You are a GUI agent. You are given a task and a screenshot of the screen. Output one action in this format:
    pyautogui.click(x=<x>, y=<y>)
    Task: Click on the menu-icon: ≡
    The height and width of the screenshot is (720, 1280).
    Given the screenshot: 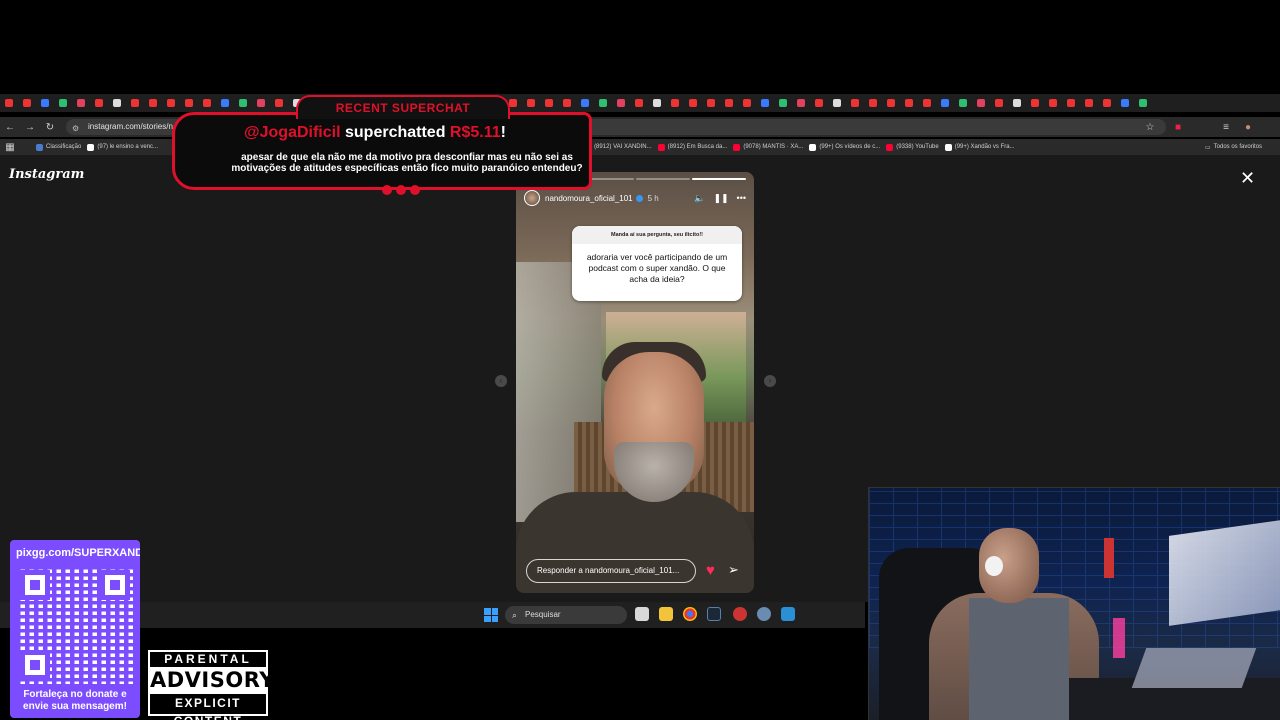 What is the action you would take?
    pyautogui.click(x=1226, y=127)
    